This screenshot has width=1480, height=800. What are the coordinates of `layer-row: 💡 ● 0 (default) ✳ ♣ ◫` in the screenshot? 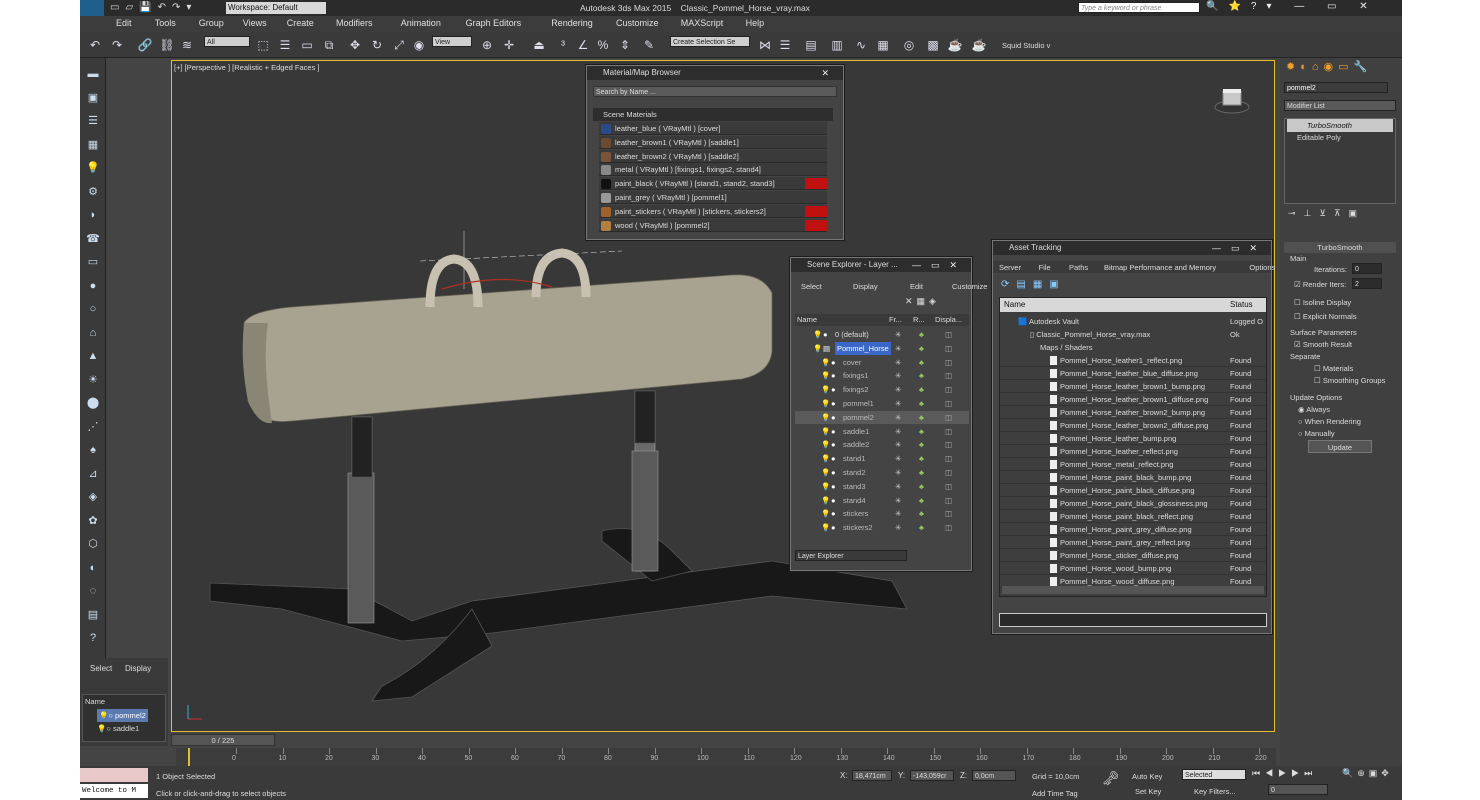 It's located at (882, 334).